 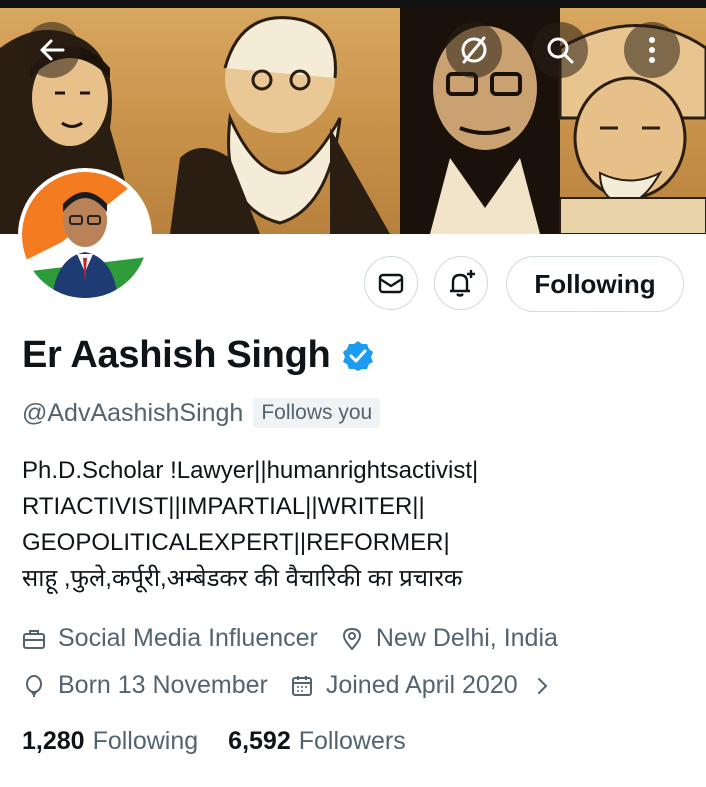 What do you see at coordinates (466, 638) in the screenshot?
I see `location-text: New Delhi, India` at bounding box center [466, 638].